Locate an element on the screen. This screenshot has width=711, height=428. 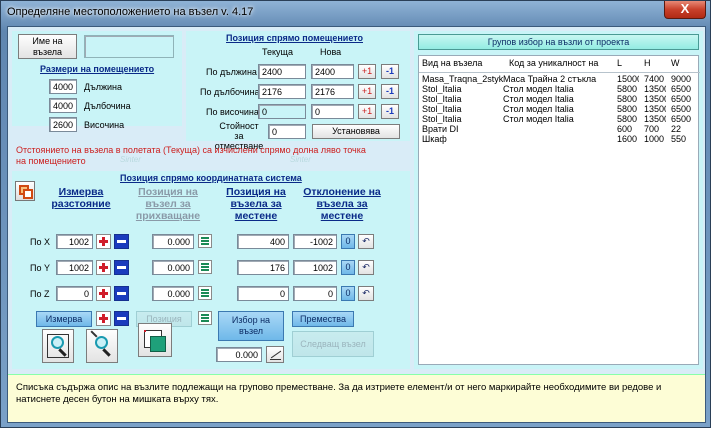
position-equal-button is located at coordinates (205, 318).